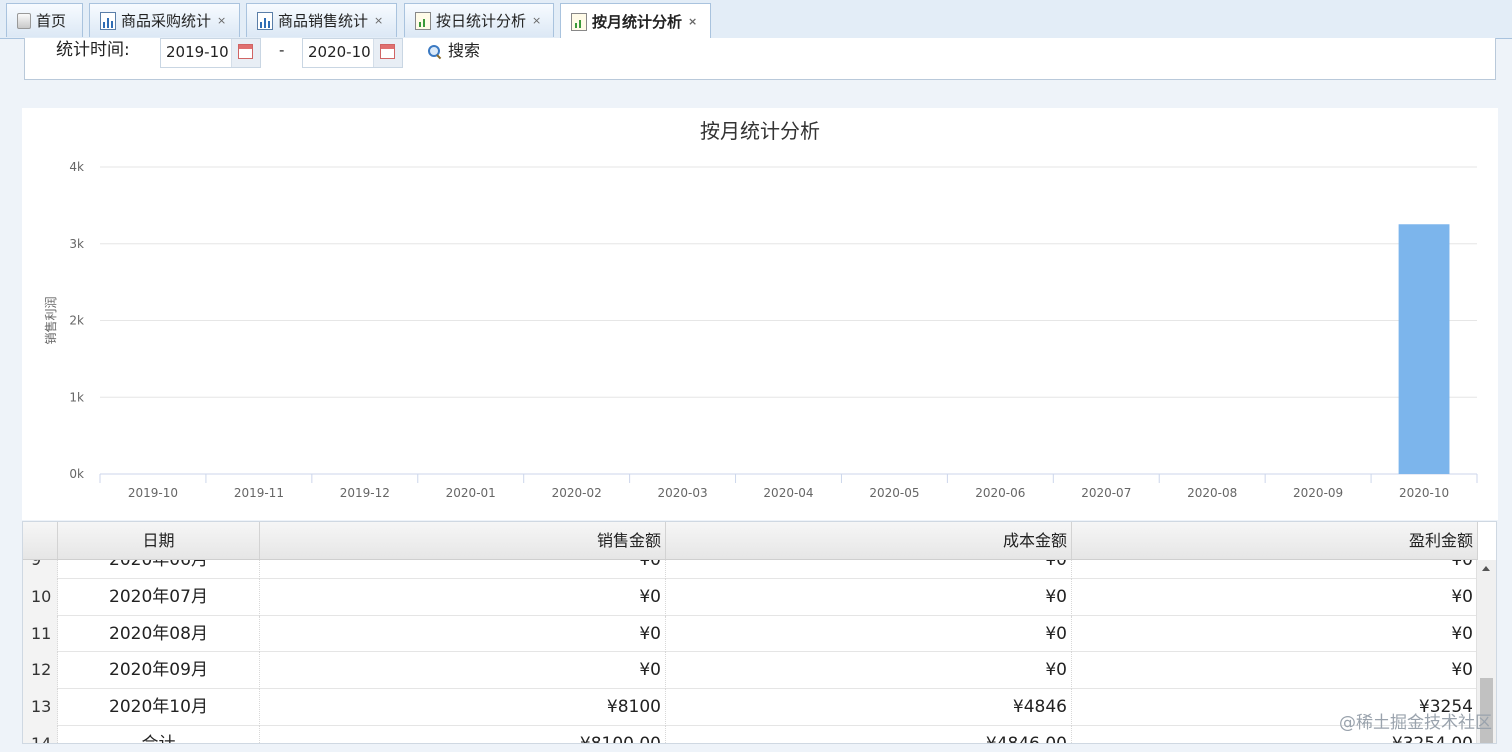 Image resolution: width=1512 pixels, height=752 pixels. I want to click on tab-label: 首页, so click(51, 21).